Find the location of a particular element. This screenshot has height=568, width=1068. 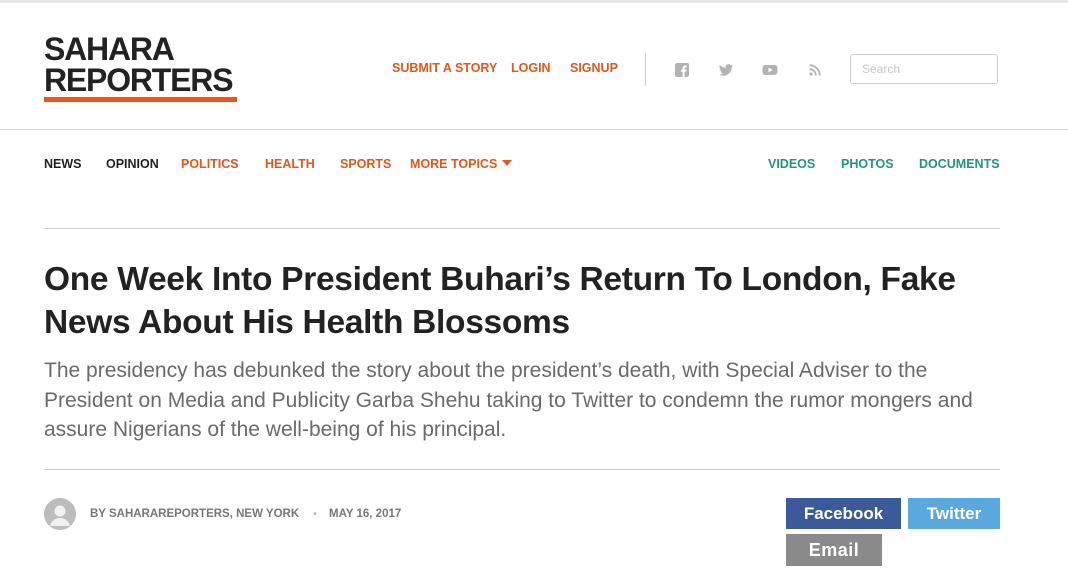

login-link: LOGIN is located at coordinates (531, 68).